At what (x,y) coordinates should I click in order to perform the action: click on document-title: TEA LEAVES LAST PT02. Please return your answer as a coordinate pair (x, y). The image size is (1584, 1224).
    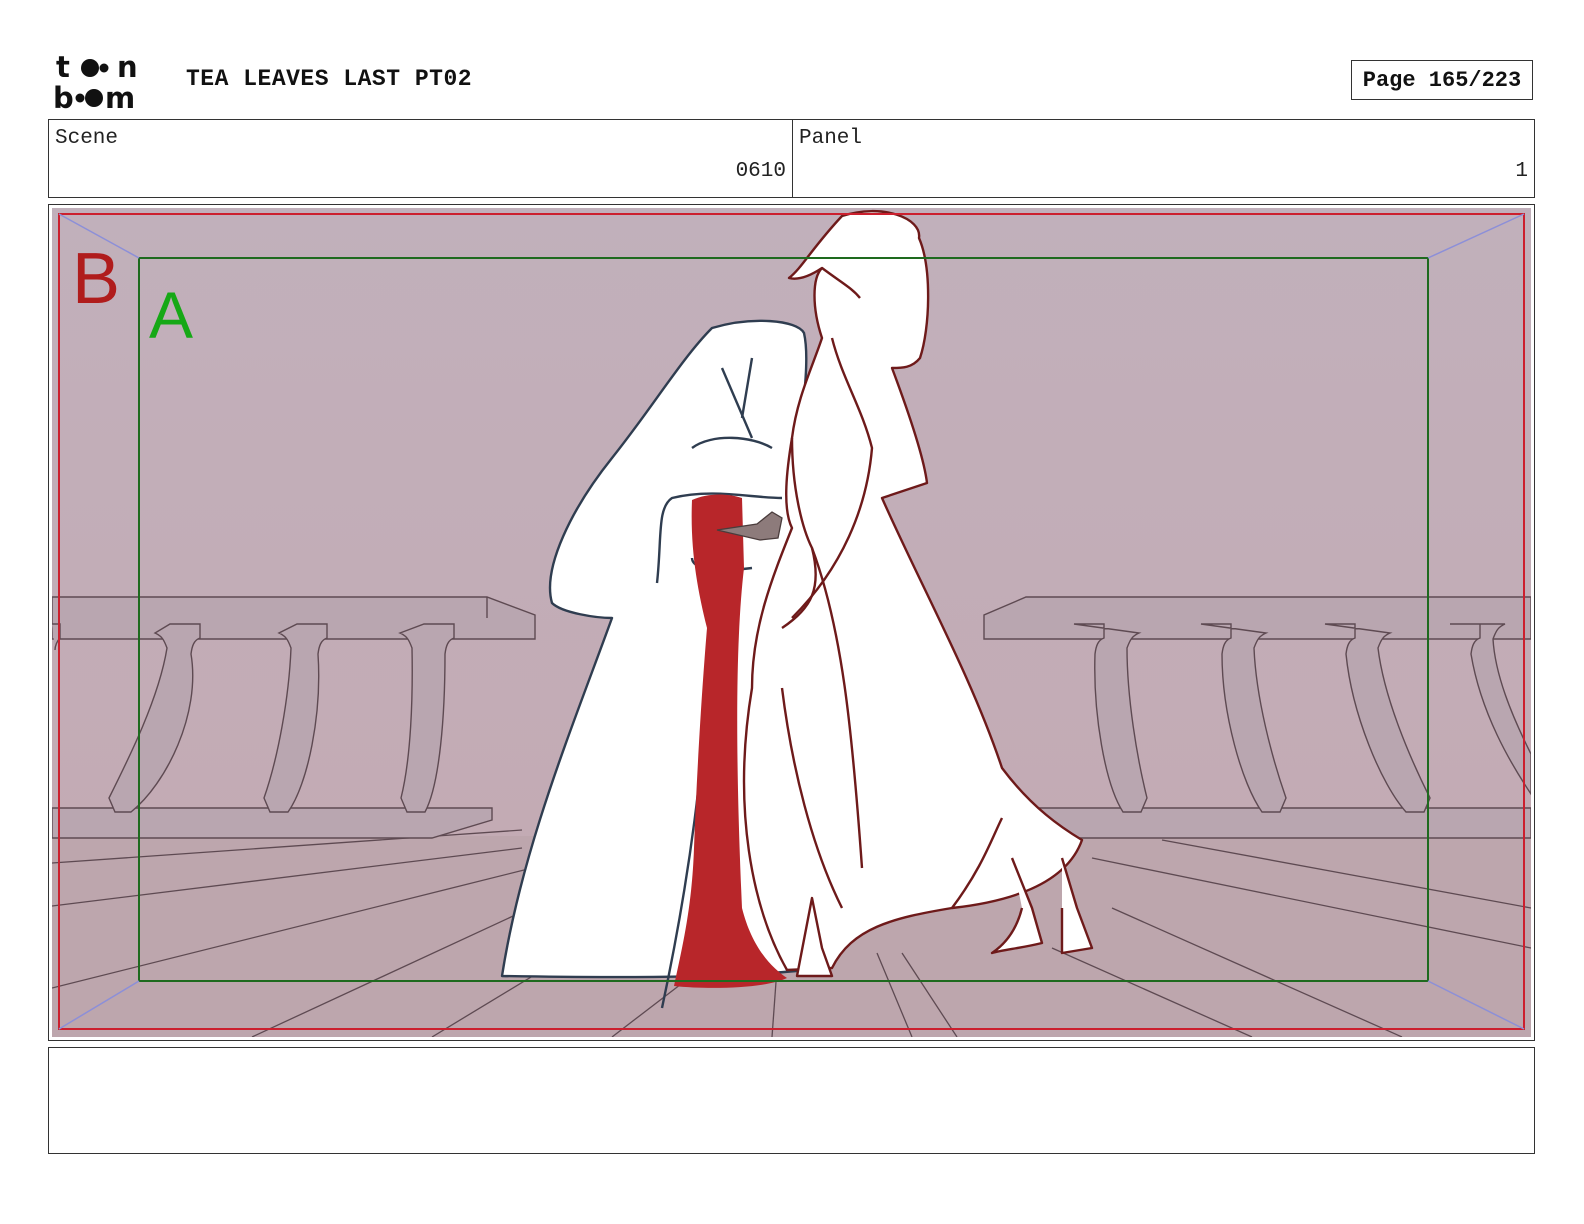
    Looking at the image, I should click on (329, 79).